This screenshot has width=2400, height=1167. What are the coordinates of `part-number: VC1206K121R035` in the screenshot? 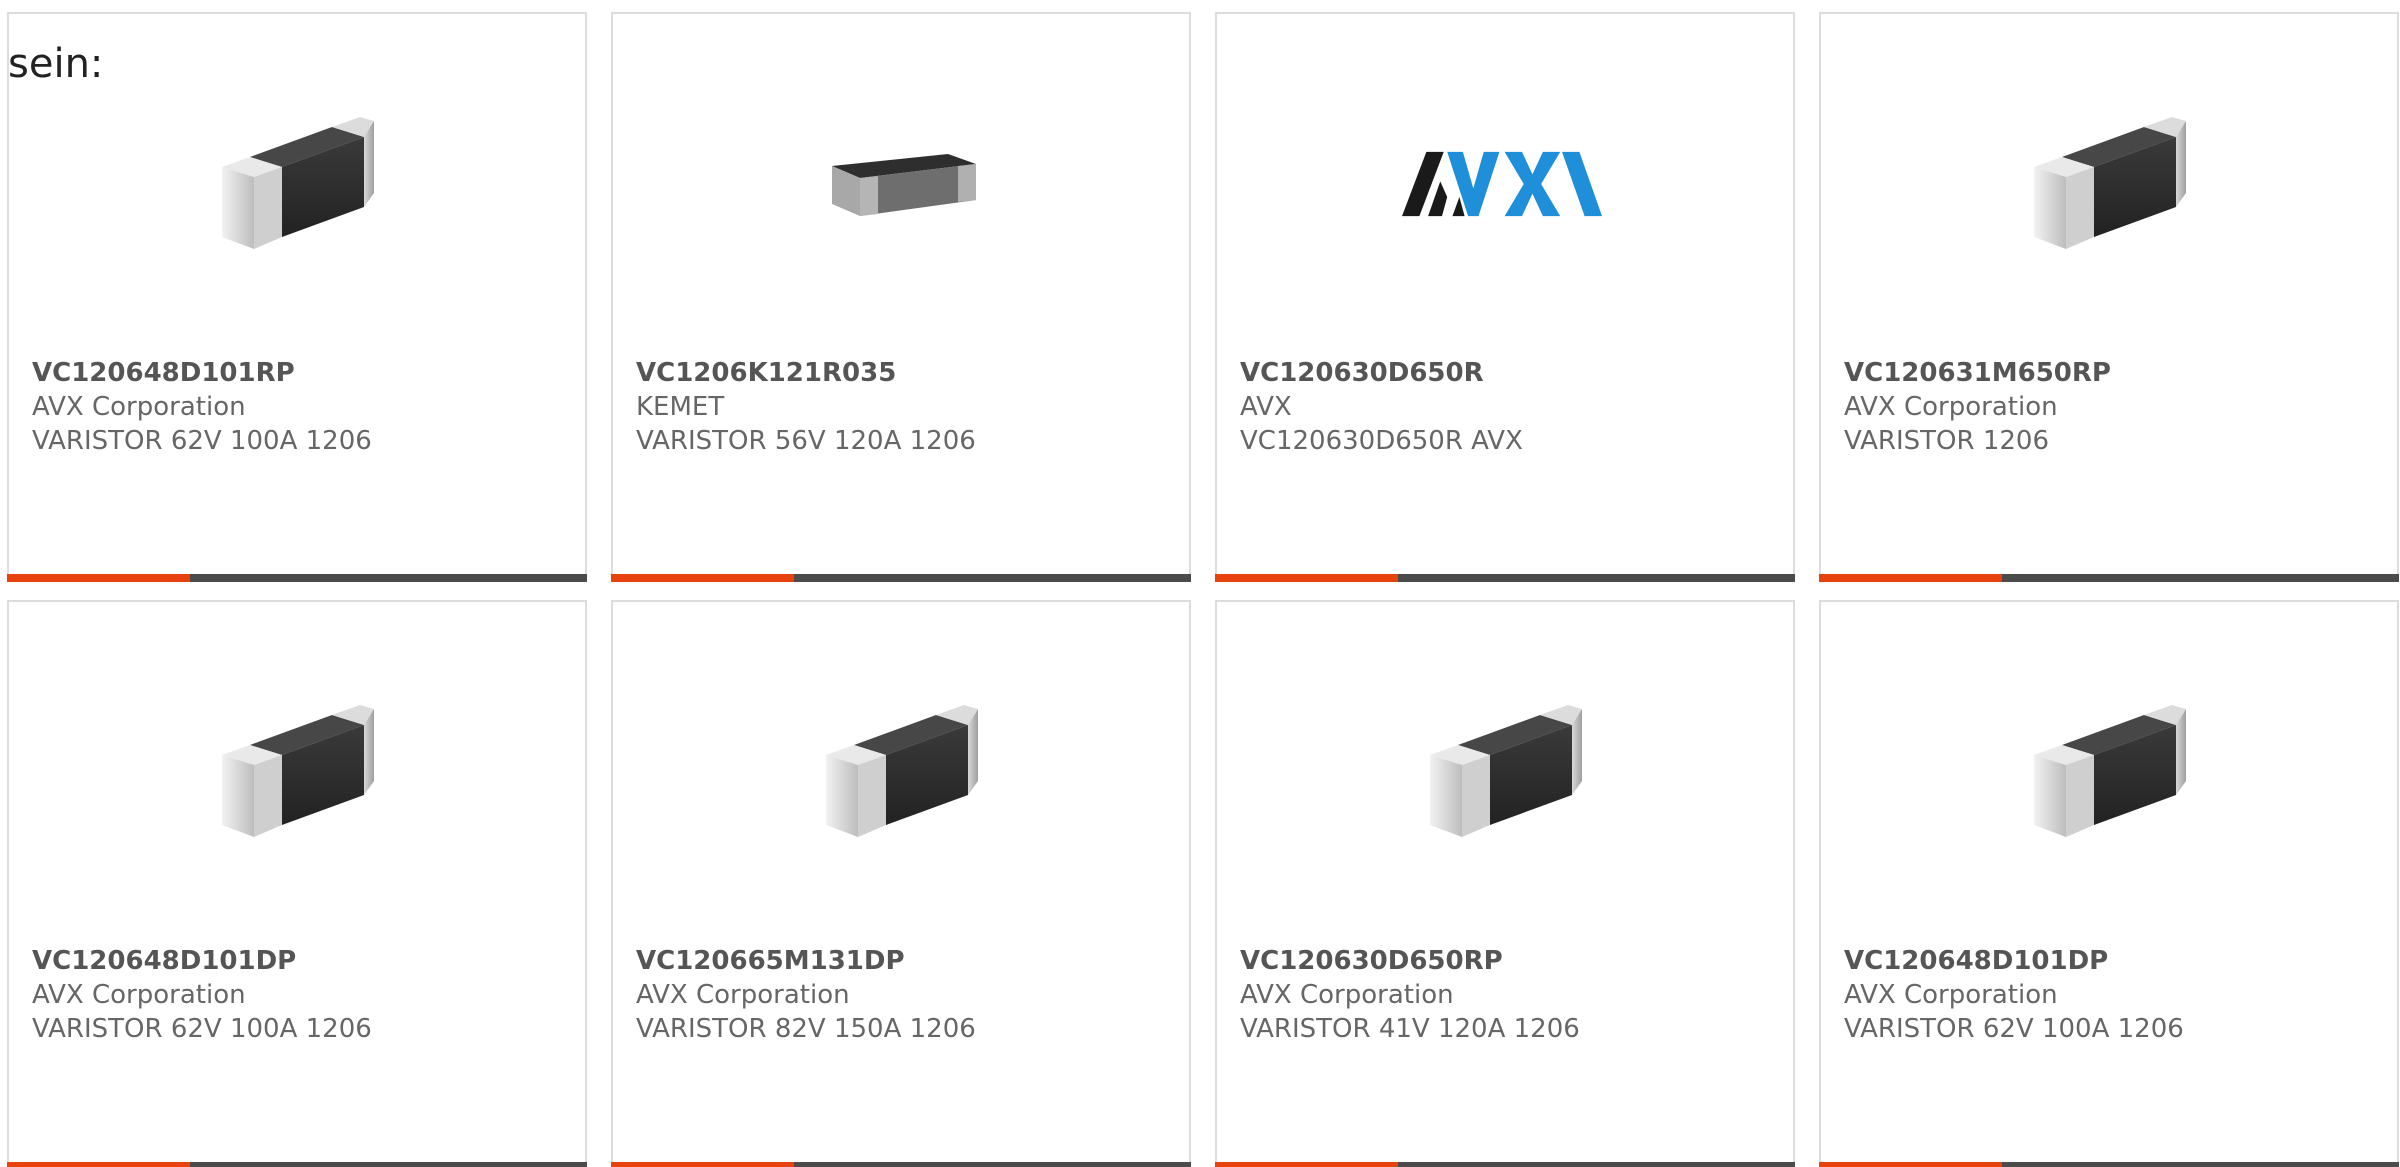 It's located at (902, 373).